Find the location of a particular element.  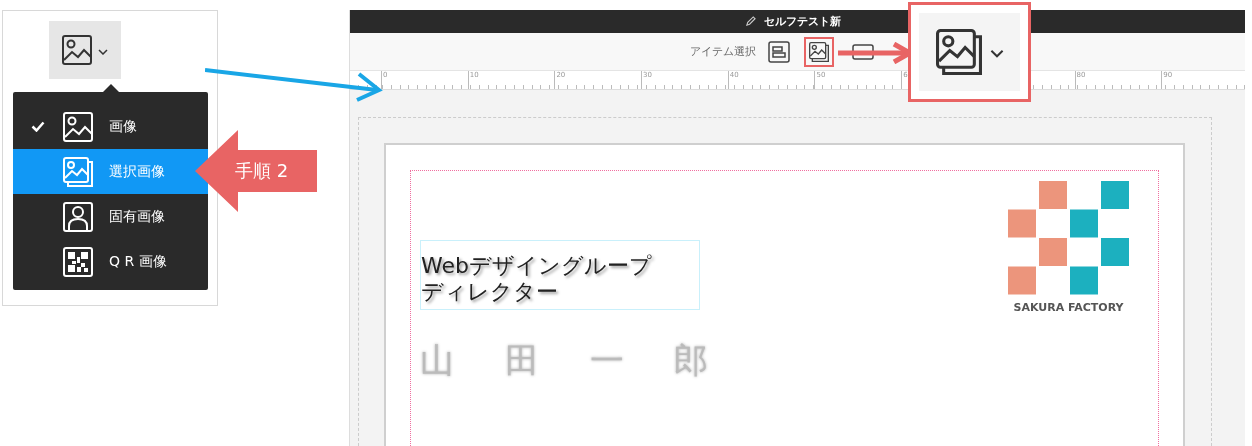

box-icon is located at coordinates (863, 51).